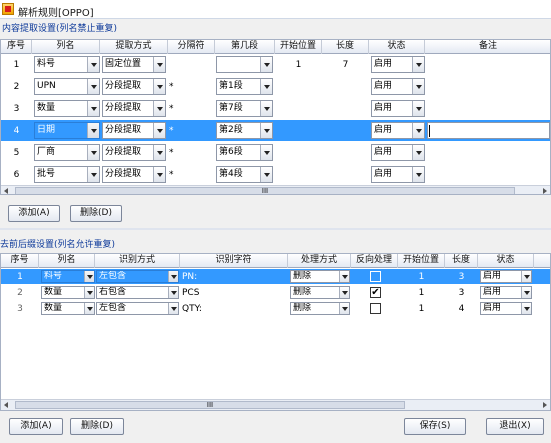 This screenshot has width=551, height=443. I want to click on col-status: 状态, so click(397, 47).